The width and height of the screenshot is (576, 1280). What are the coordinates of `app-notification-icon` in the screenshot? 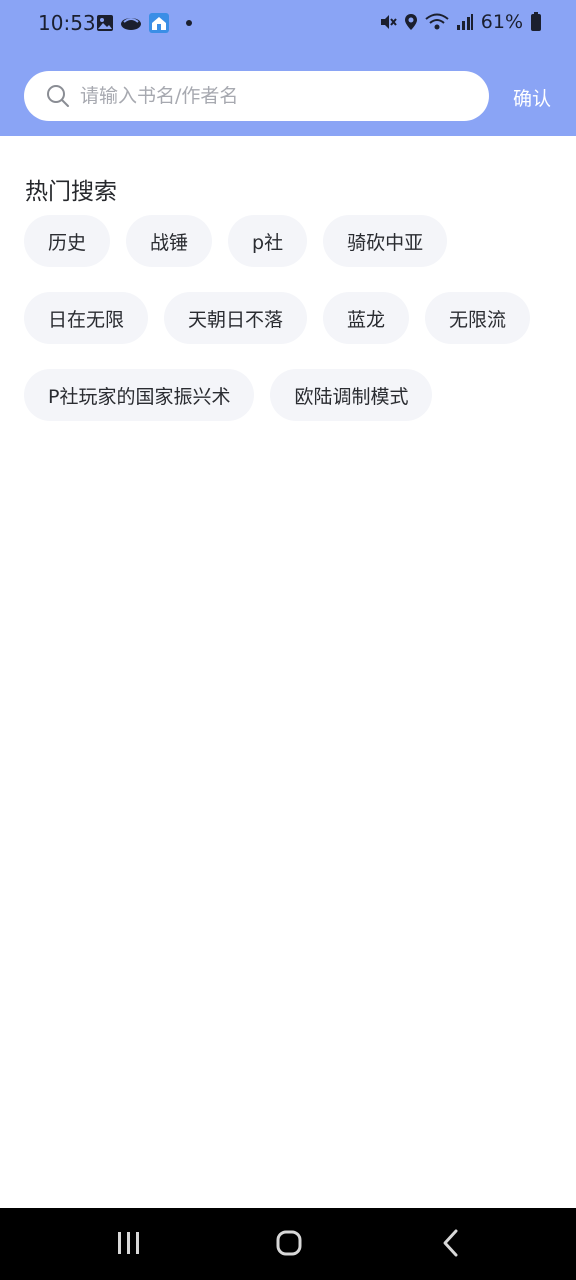 It's located at (131, 24).